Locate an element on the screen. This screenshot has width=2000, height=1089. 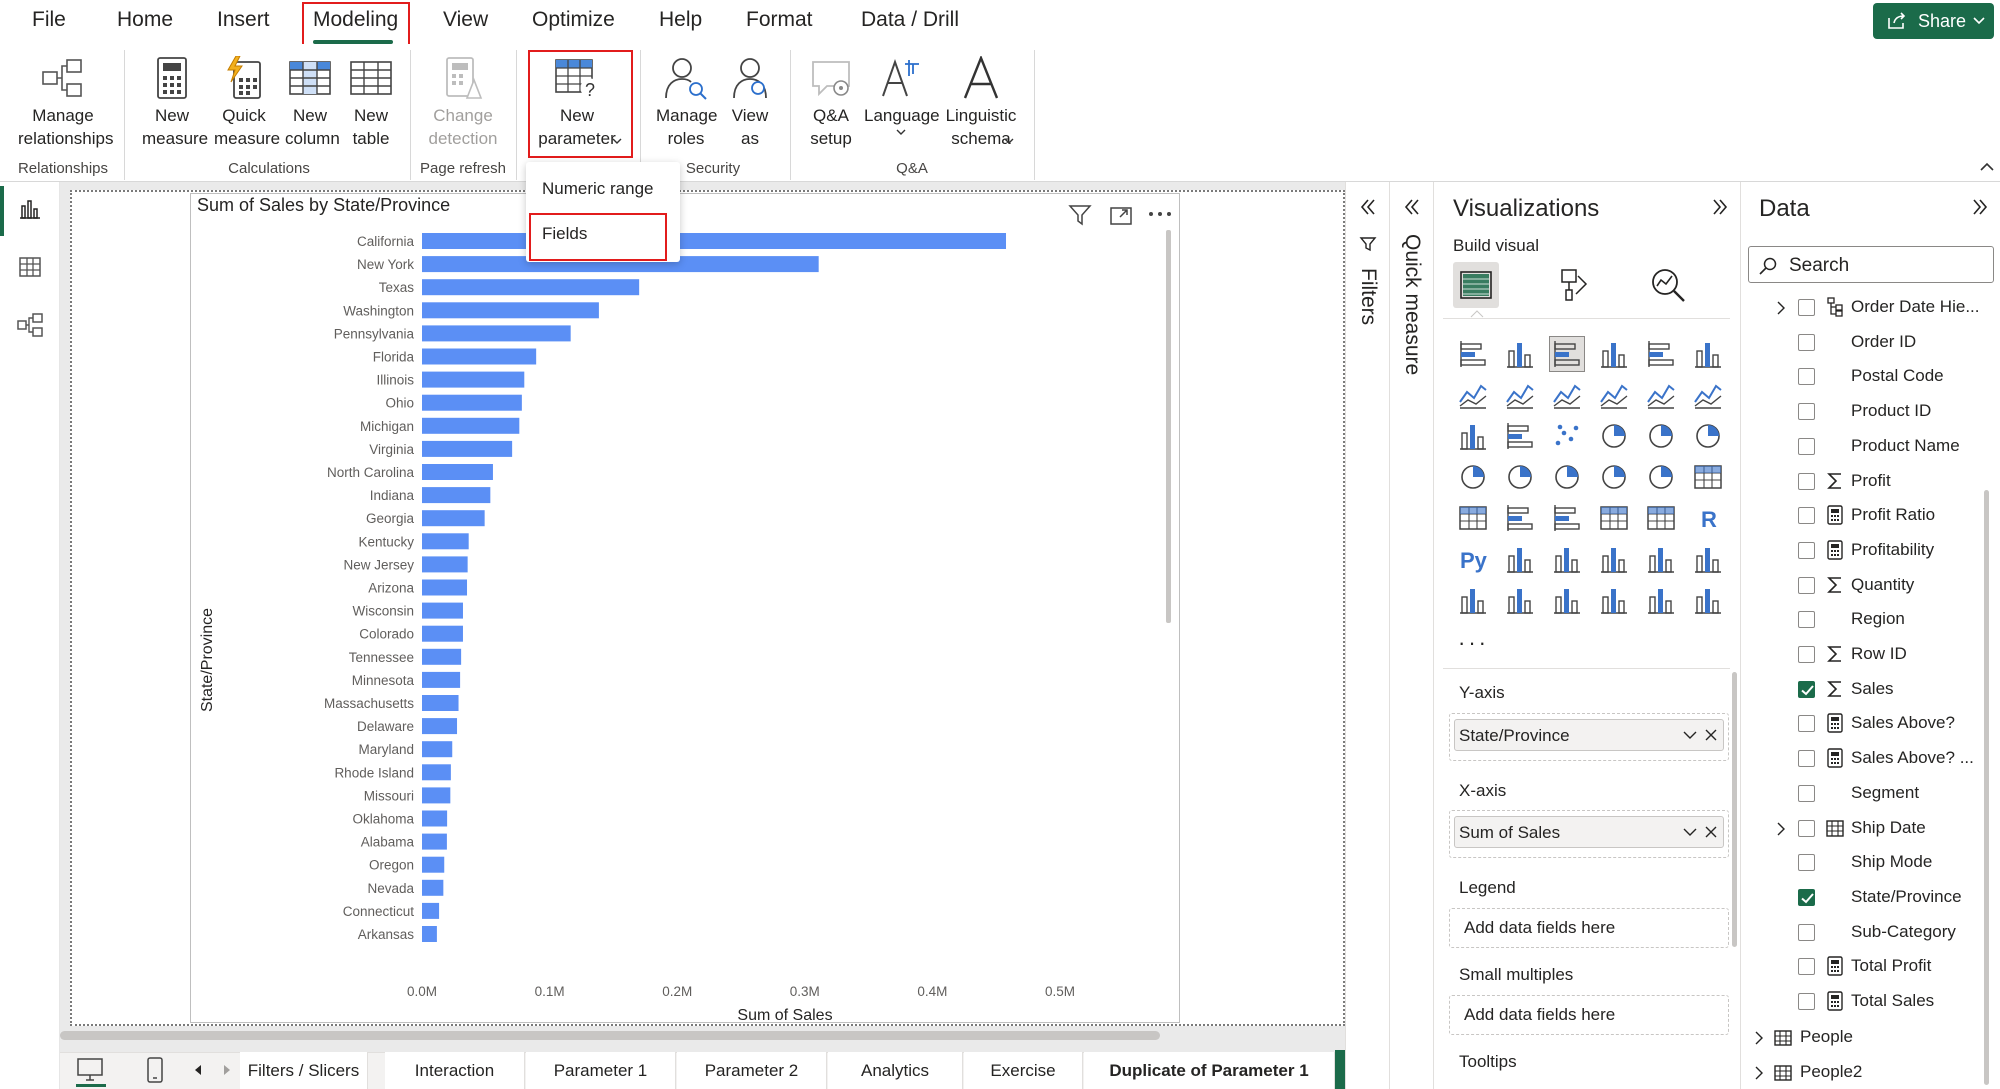
multi-row-card-icon is located at coordinates (1473, 518).